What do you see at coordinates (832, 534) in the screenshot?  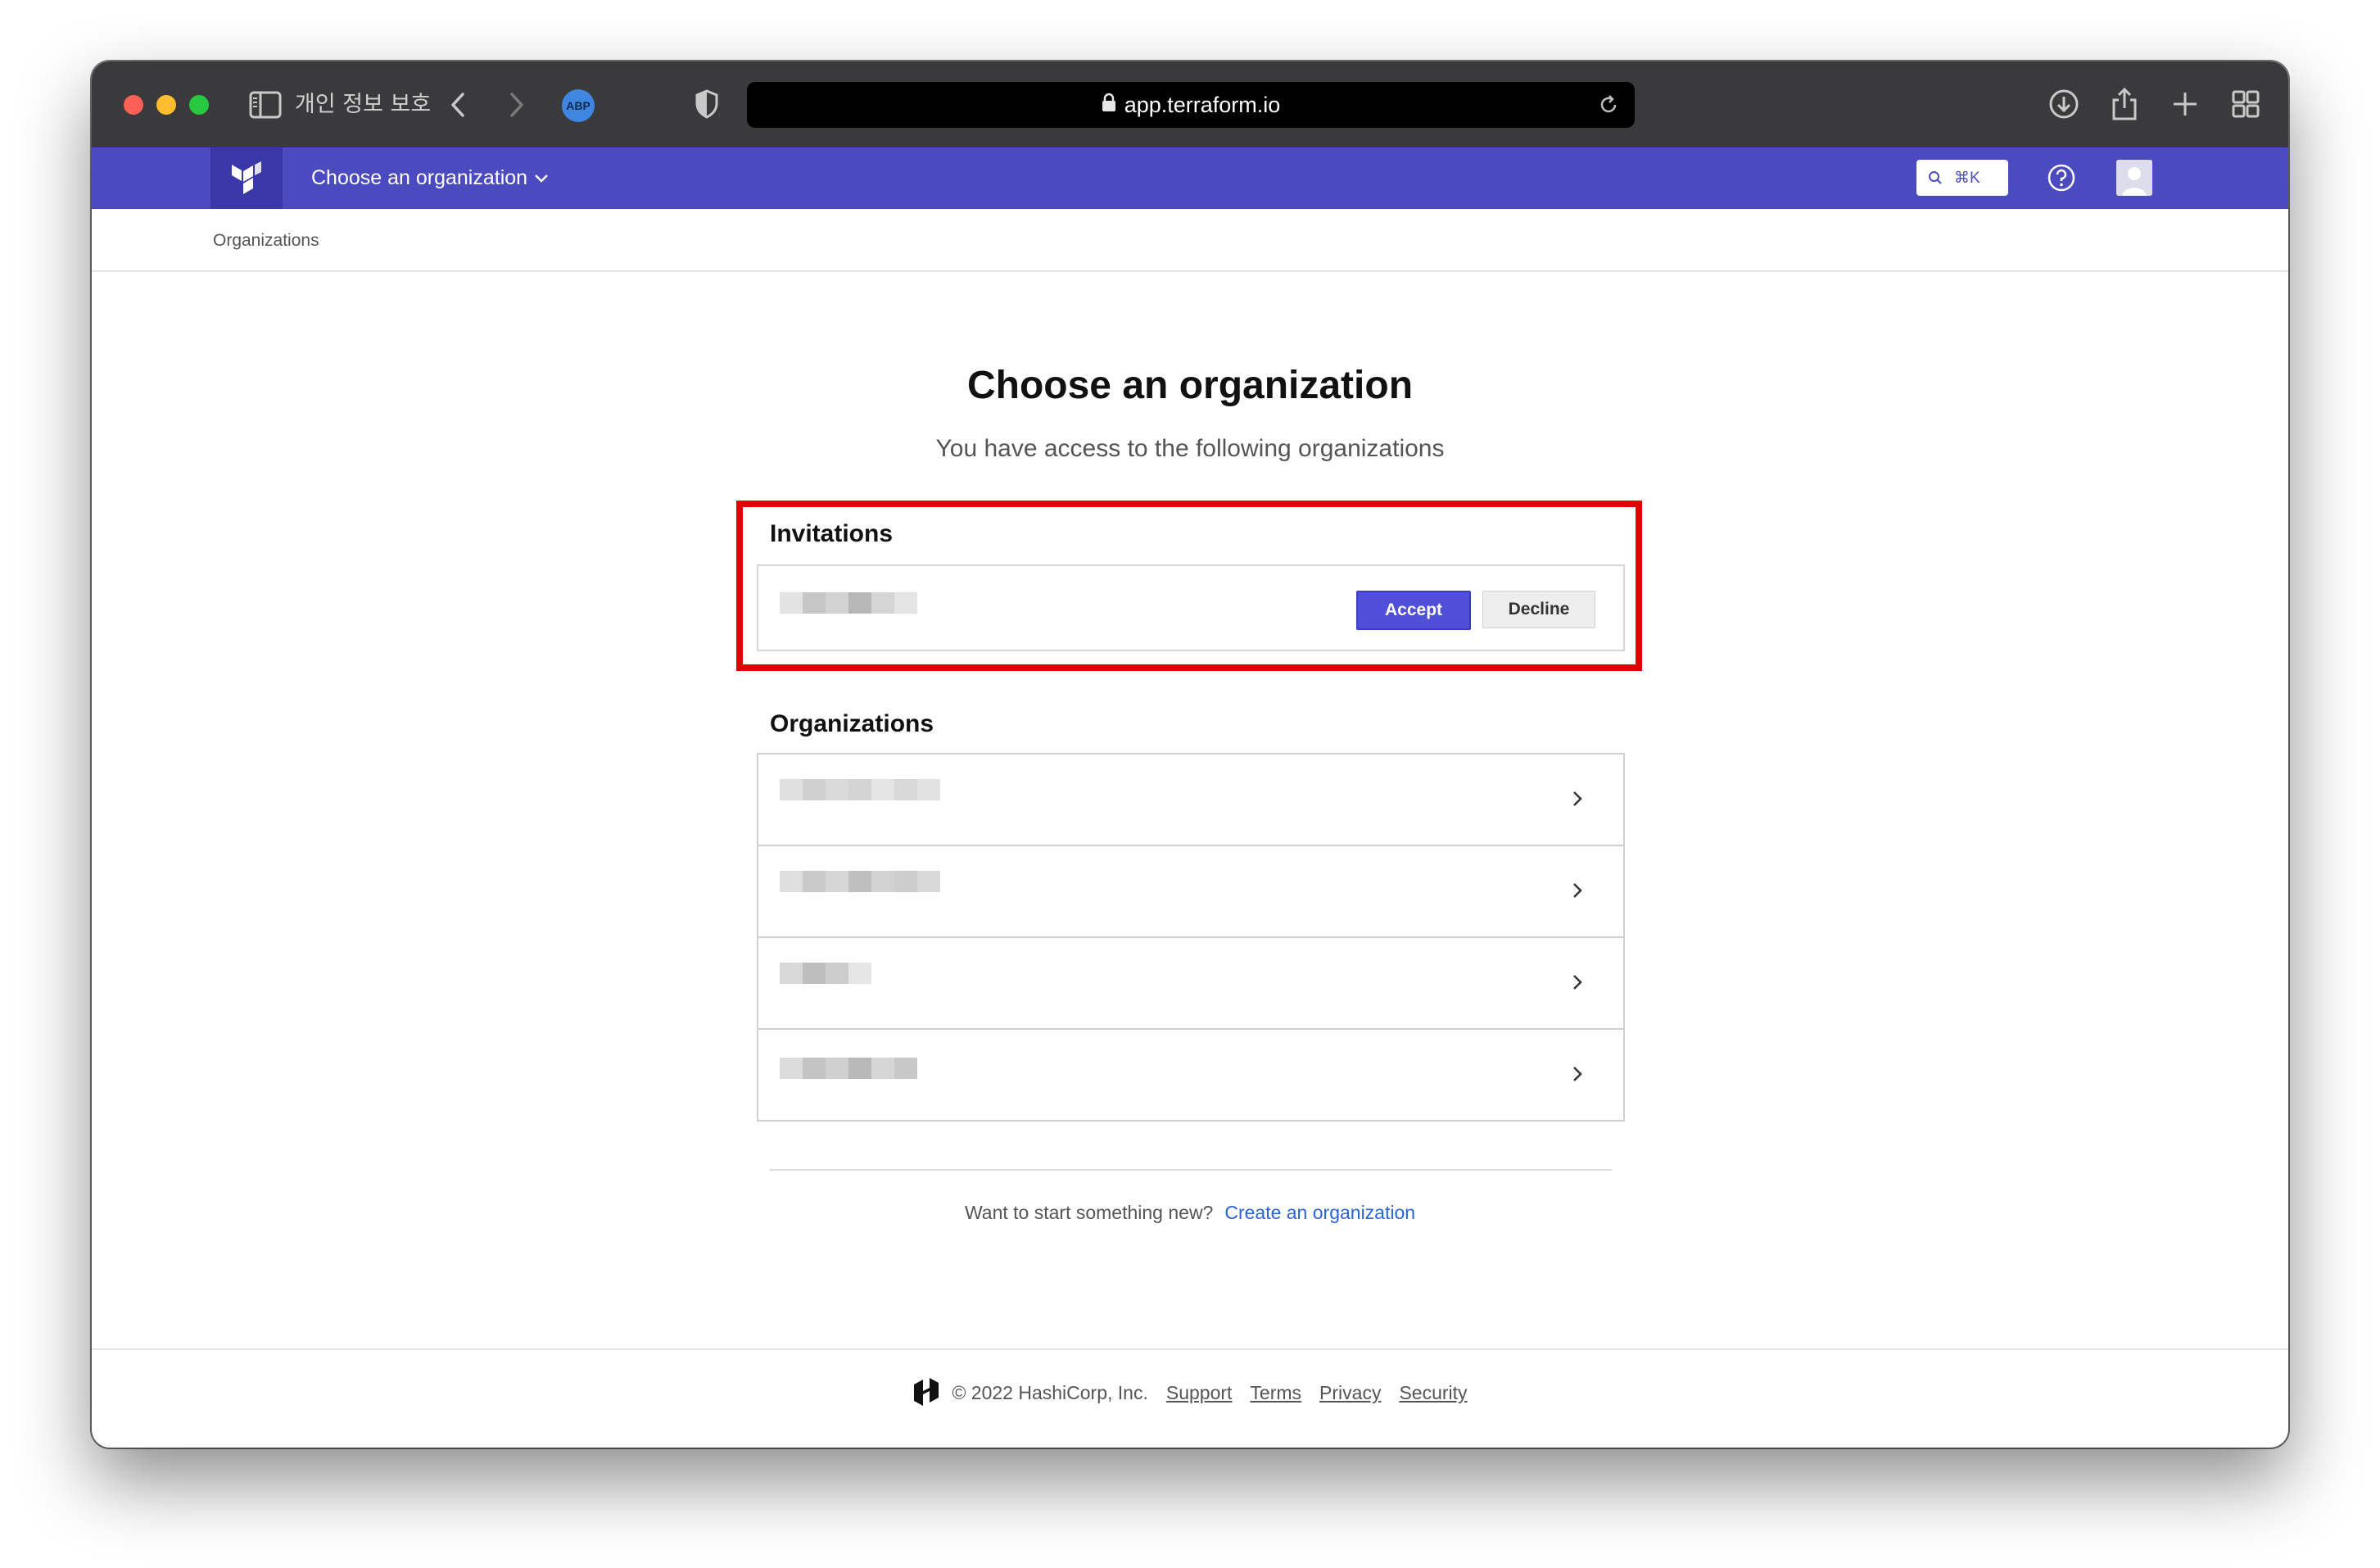 I see `invitations-heading: Invitations` at bounding box center [832, 534].